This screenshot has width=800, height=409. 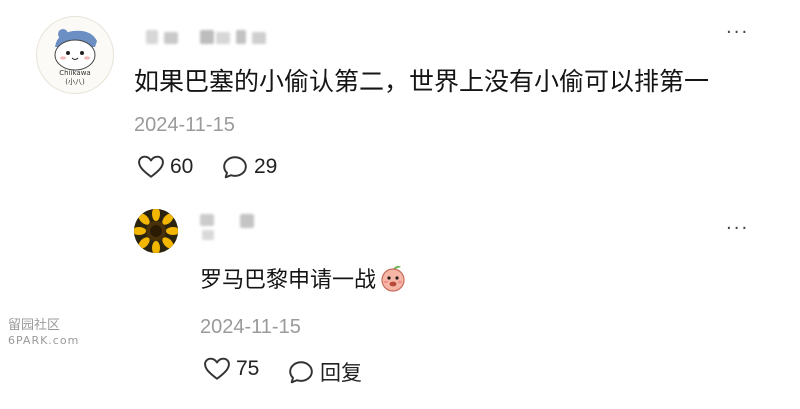 I want to click on like-button: 60, so click(x=165, y=167).